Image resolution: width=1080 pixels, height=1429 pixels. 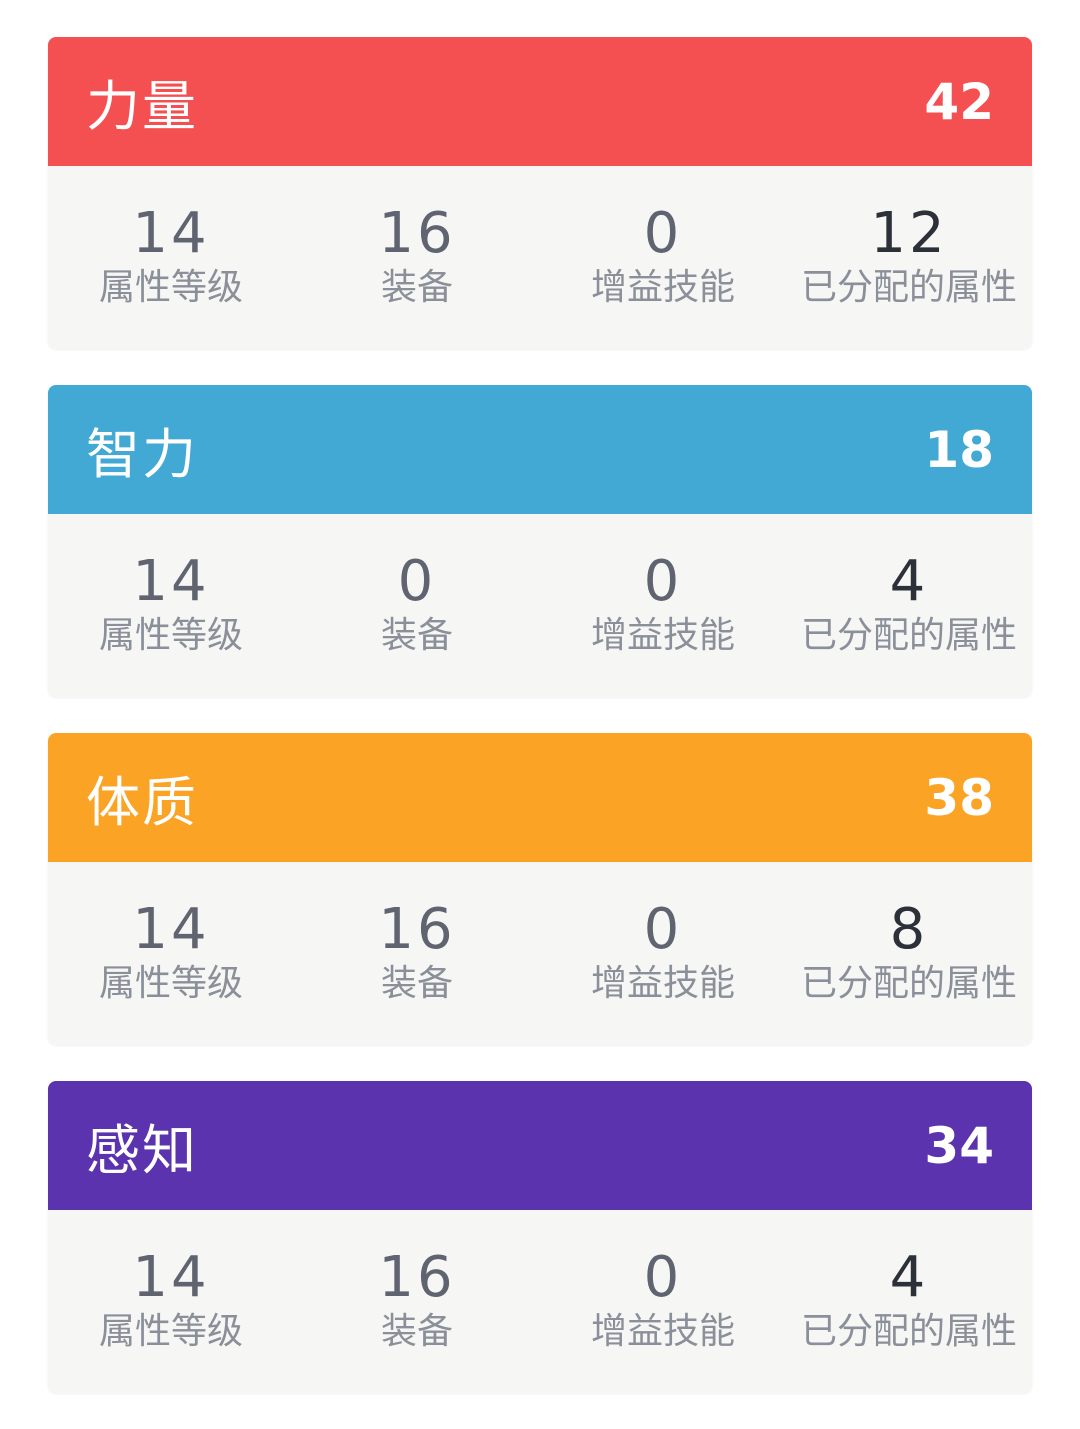 I want to click on stat-equipment: 0 装备, so click(x=417, y=605).